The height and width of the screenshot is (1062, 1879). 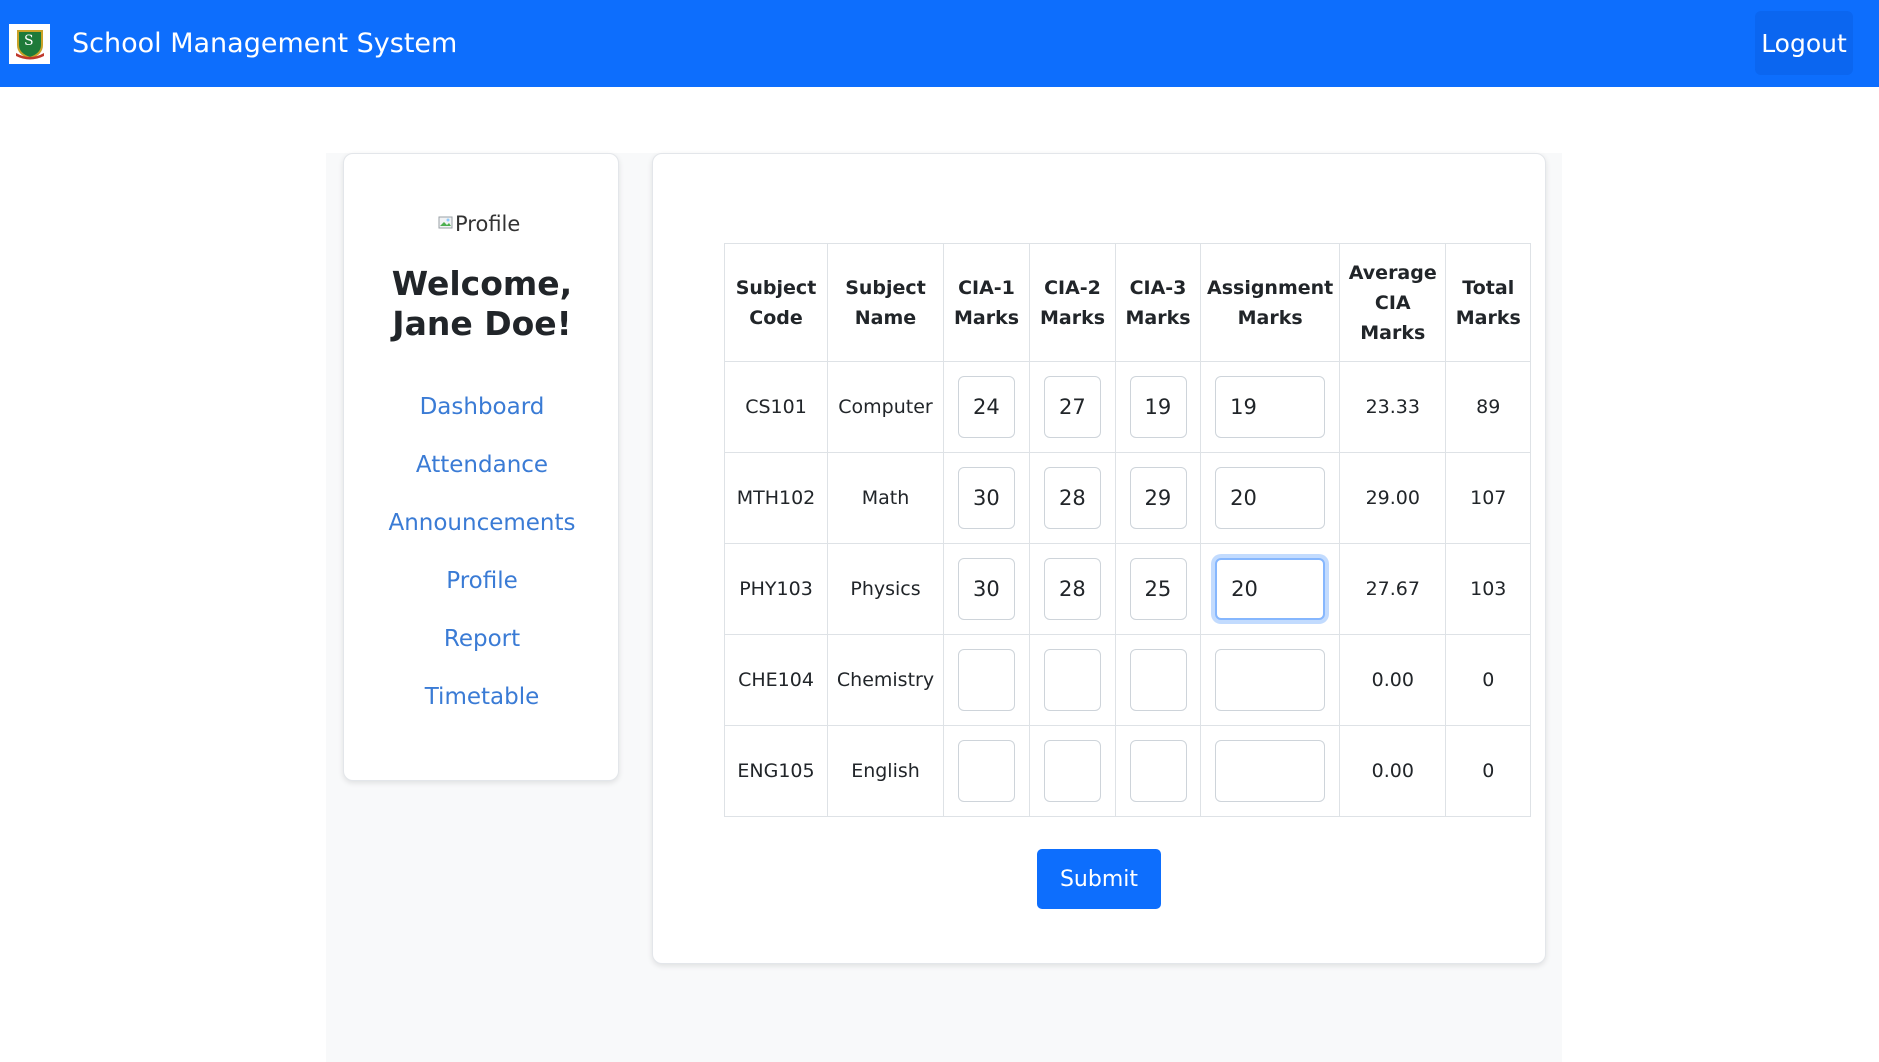 I want to click on subject-code-cell: PHY103, so click(x=776, y=589).